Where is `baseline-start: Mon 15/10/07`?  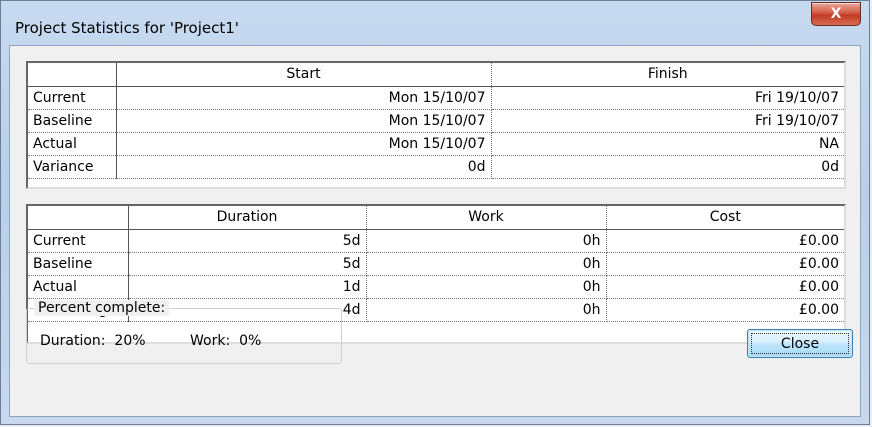
baseline-start: Mon 15/10/07 is located at coordinates (304, 121).